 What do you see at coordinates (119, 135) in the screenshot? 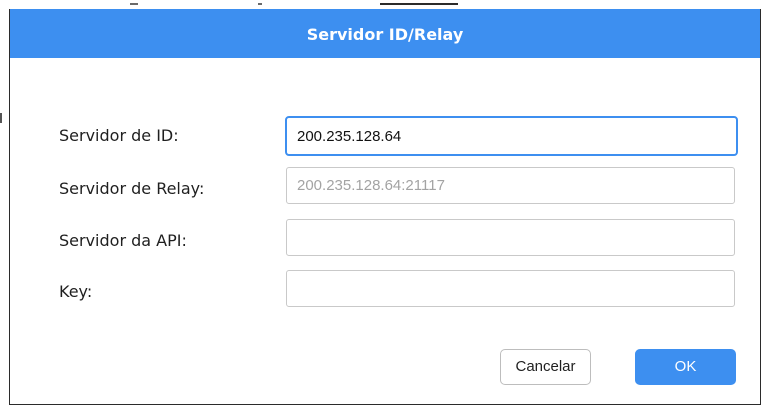
I see `id-server-label: Servidor de ID:` at bounding box center [119, 135].